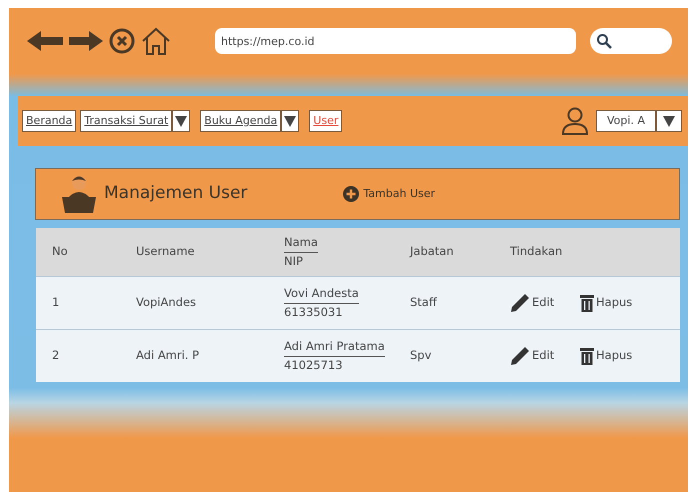  I want to click on nav-link: User, so click(325, 121).